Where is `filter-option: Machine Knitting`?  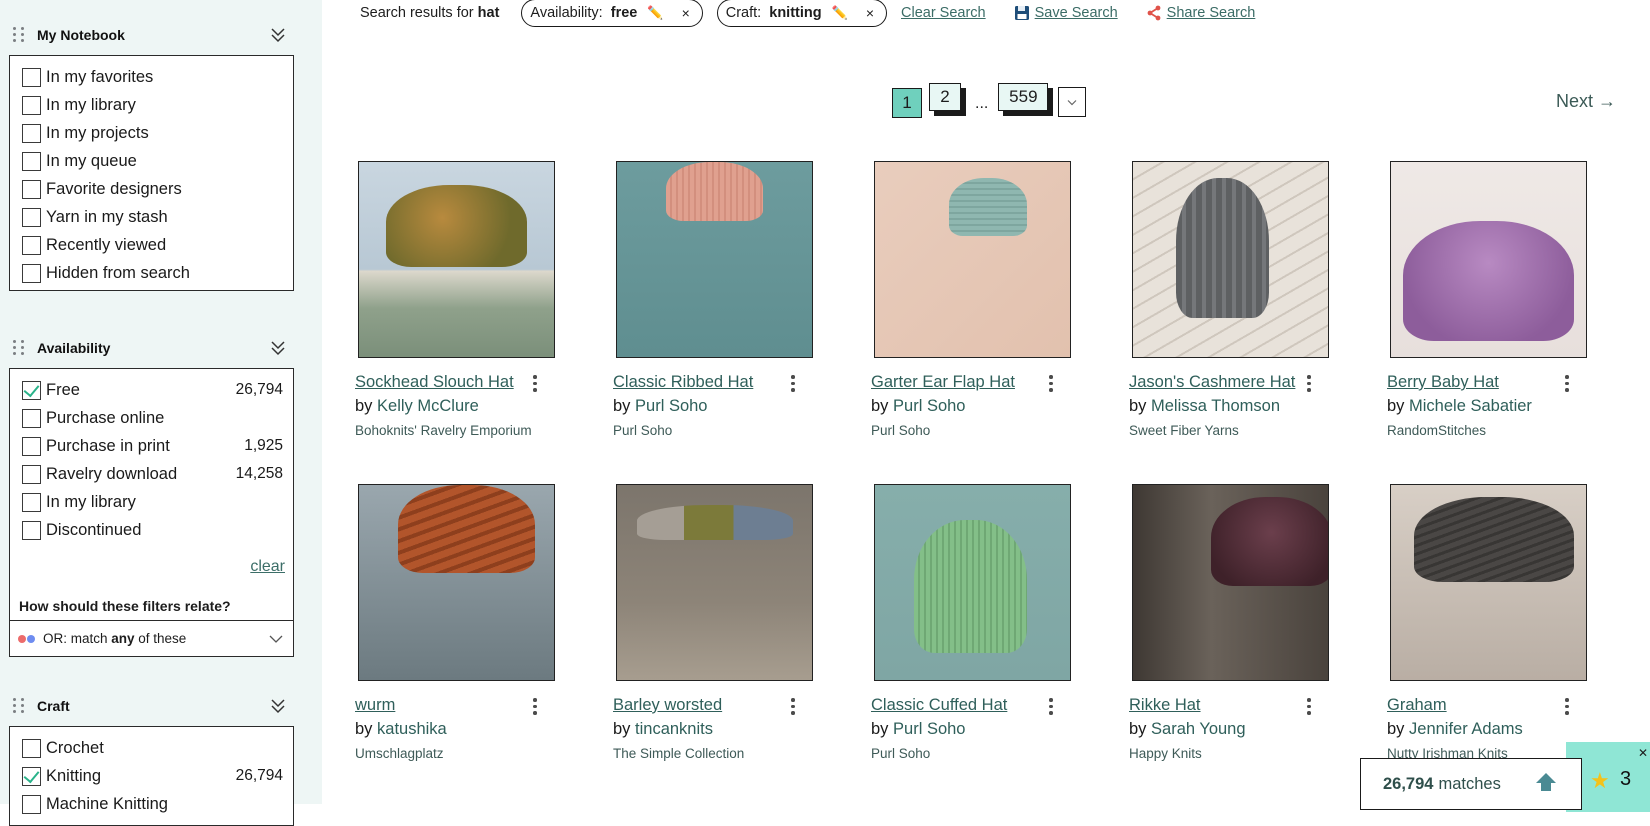 filter-option: Machine Knitting is located at coordinates (151, 804).